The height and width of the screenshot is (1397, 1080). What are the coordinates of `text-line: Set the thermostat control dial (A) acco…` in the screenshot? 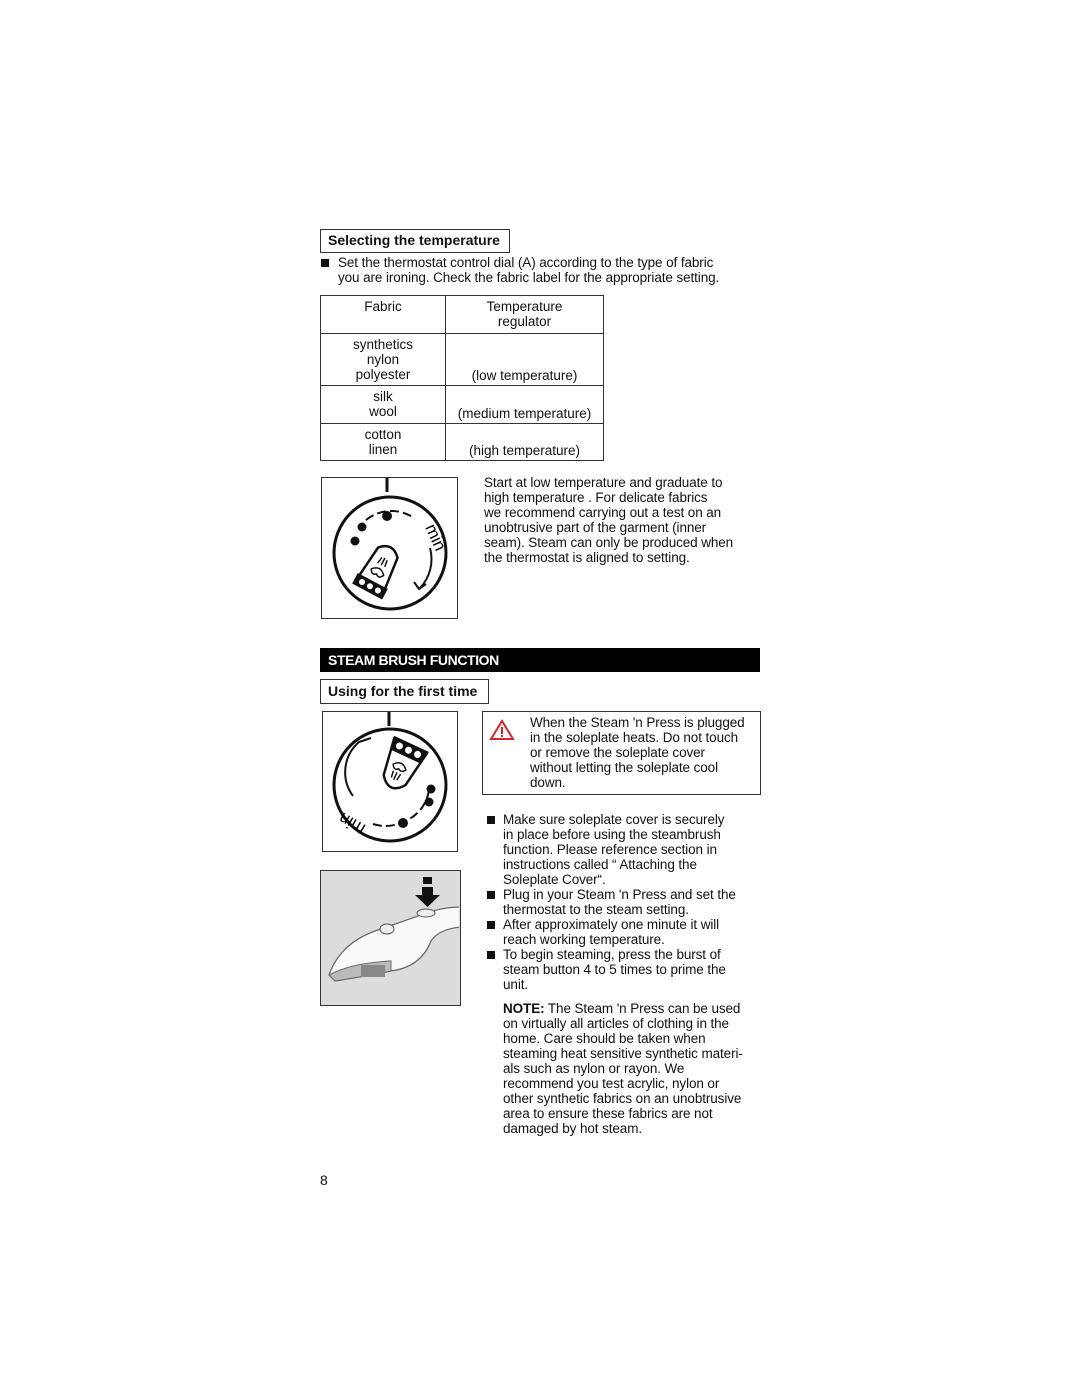 It's located at (526, 262).